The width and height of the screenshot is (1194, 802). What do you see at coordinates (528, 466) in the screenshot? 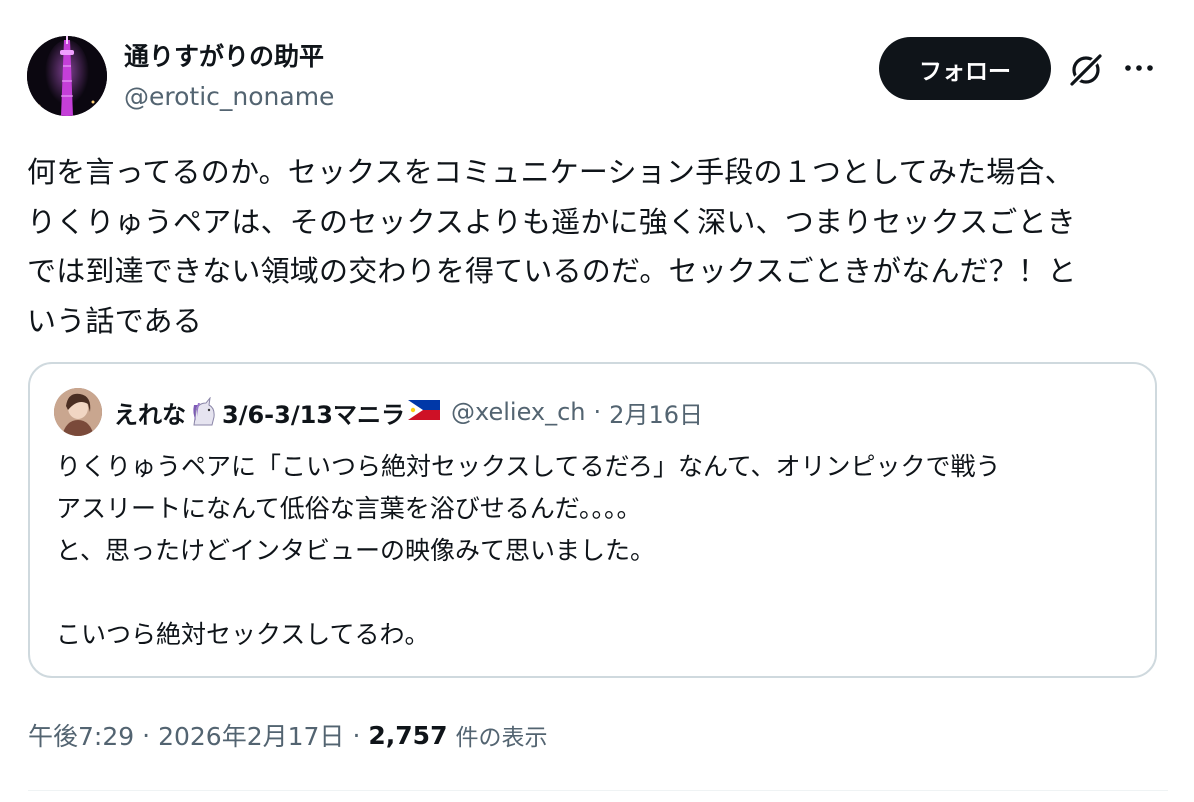
I see `quoted-text-line: りくりゅうペアに「こいつら絶対セックスしてるだろ」なんて、オリンピックで戦う` at bounding box center [528, 466].